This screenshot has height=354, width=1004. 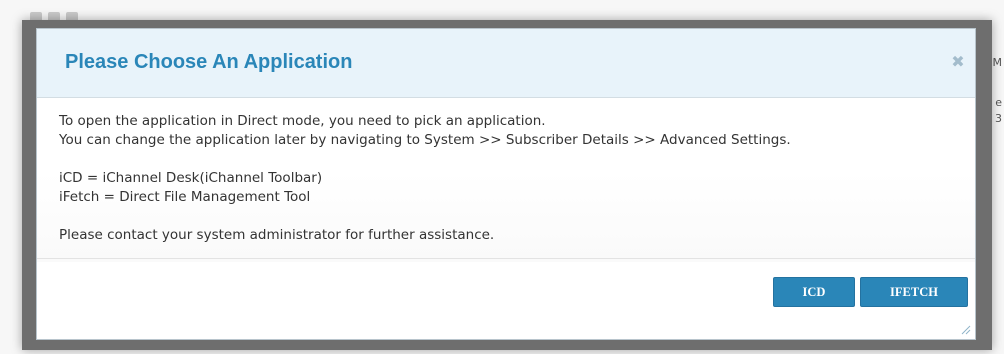 What do you see at coordinates (998, 102) in the screenshot?
I see `background-edge-text: e` at bounding box center [998, 102].